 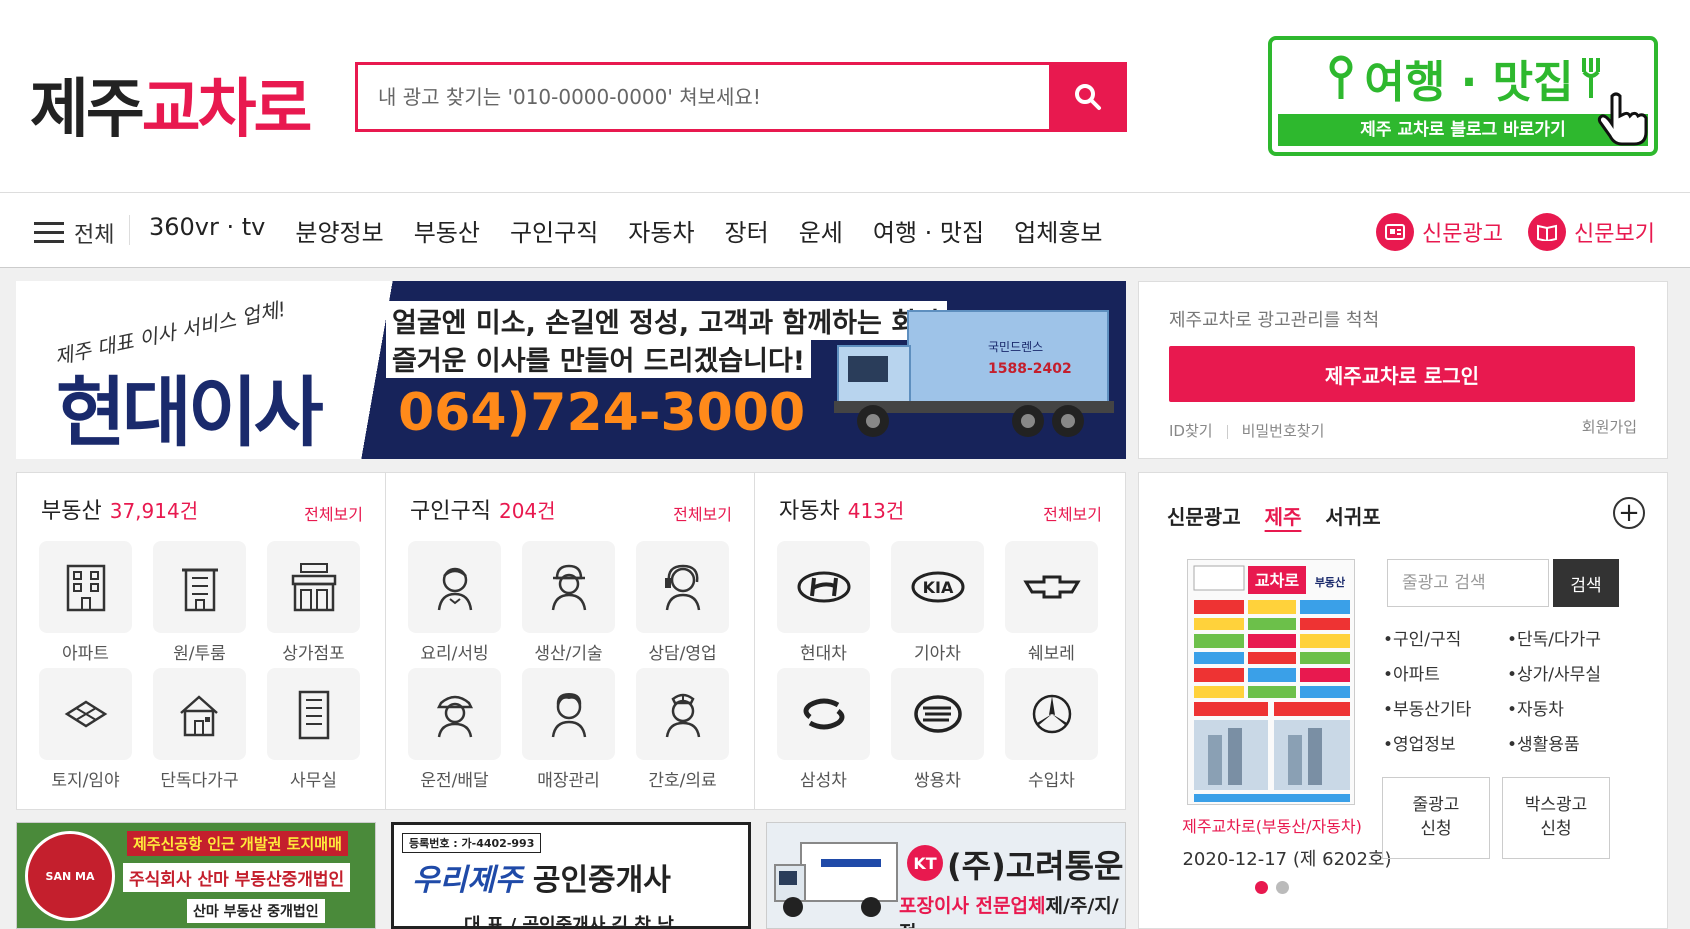 I want to click on category-heading: 부동산 37,914건, so click(x=119, y=509).